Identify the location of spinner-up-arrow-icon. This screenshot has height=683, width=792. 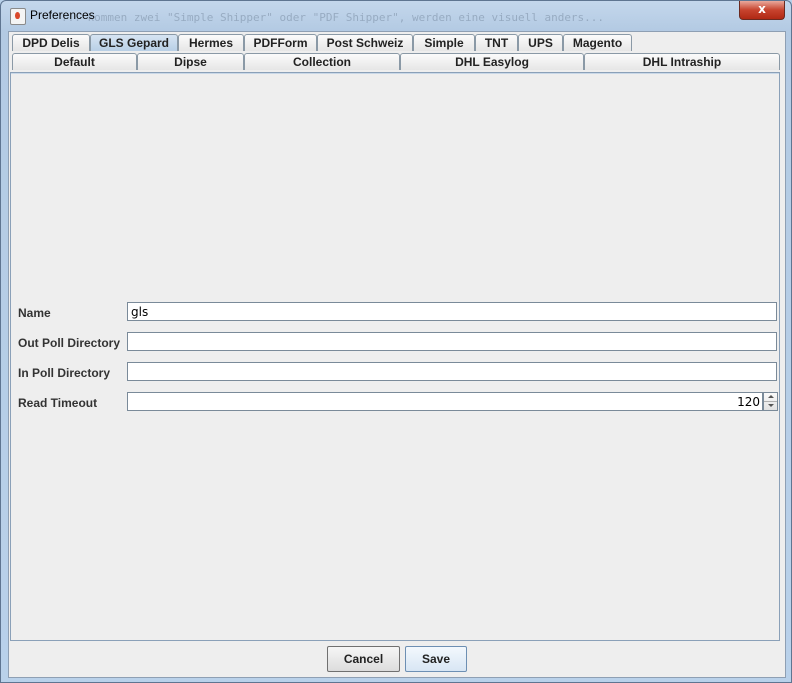
(770, 397).